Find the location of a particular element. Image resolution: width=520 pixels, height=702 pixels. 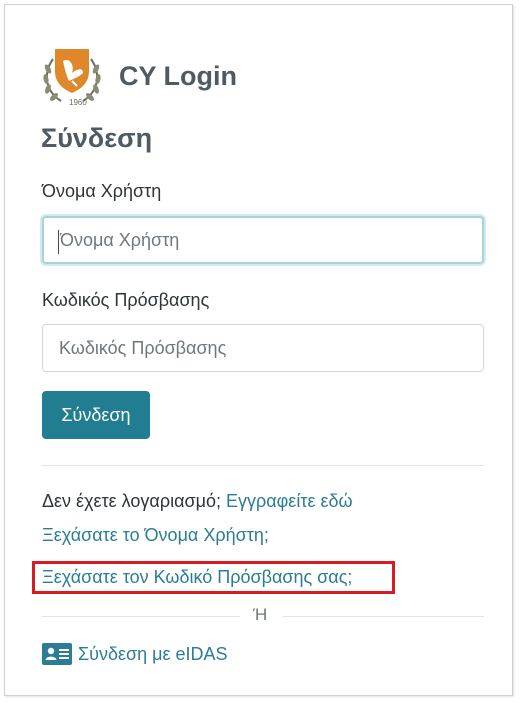

register-link: Εγγραφείτε εδώ is located at coordinates (289, 501).